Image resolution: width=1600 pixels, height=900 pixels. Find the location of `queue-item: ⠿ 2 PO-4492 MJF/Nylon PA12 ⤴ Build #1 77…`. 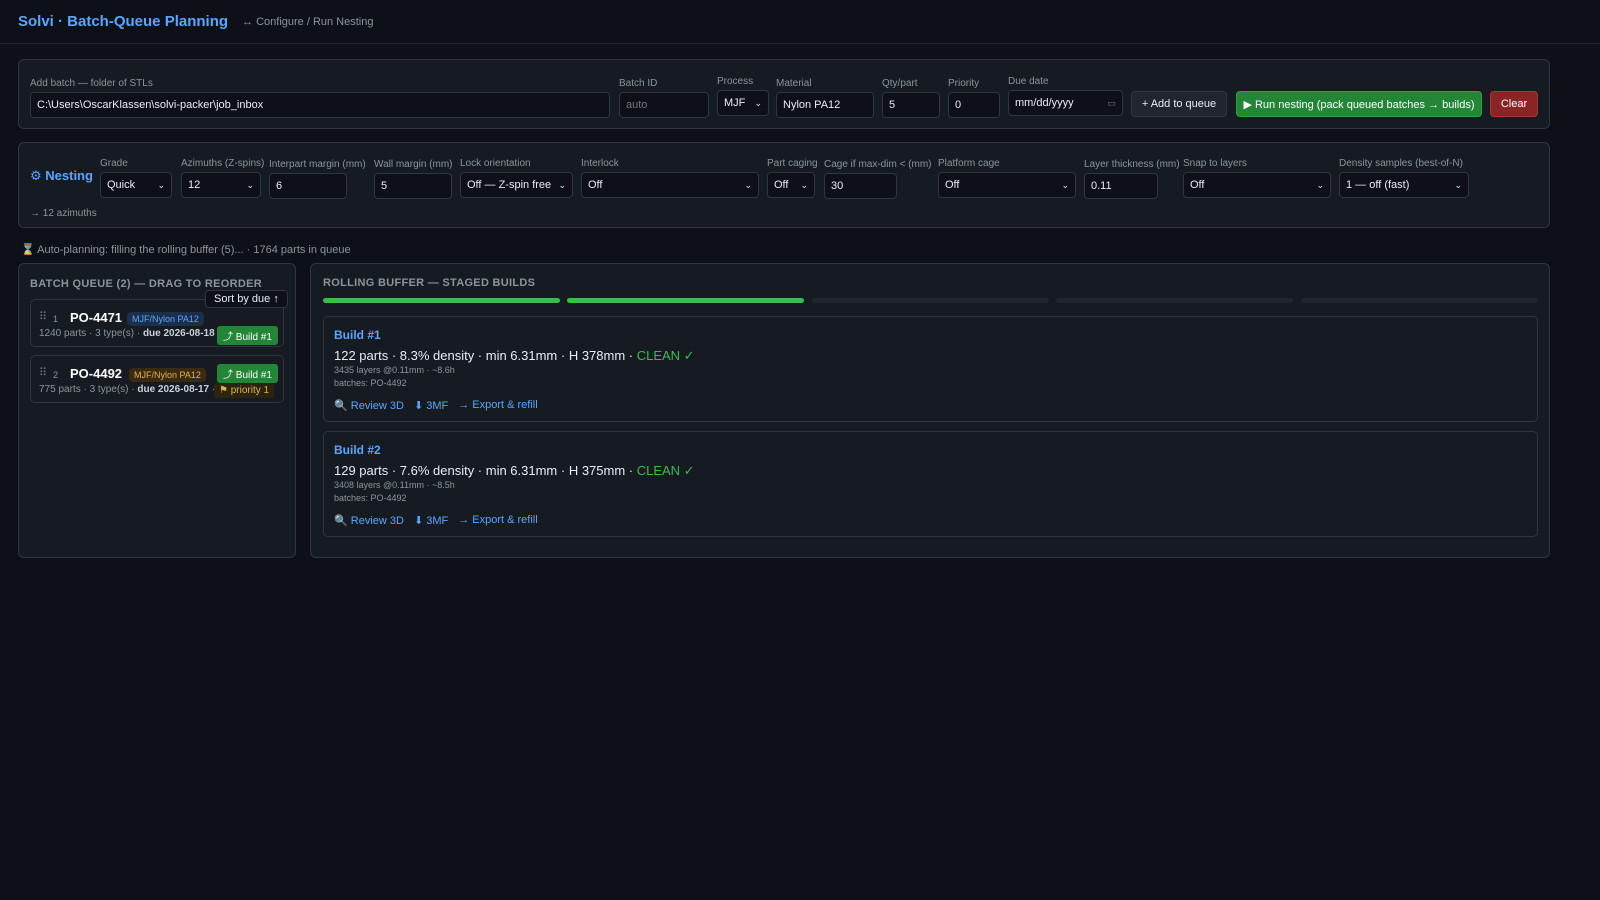

queue-item: ⠿ 2 PO-4492 MJF/Nylon PA12 ⤴ Build #1 77… is located at coordinates (157, 379).